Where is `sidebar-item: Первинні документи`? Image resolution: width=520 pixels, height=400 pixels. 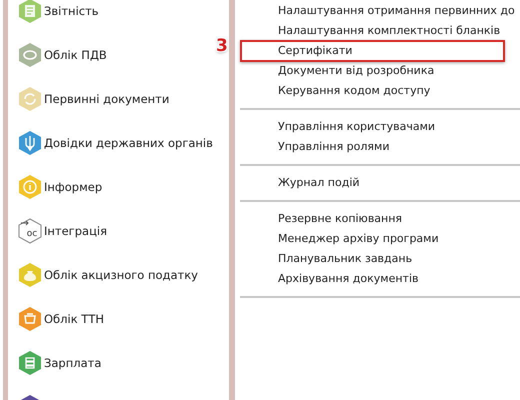
sidebar-item: Первинні документи is located at coordinates (107, 99).